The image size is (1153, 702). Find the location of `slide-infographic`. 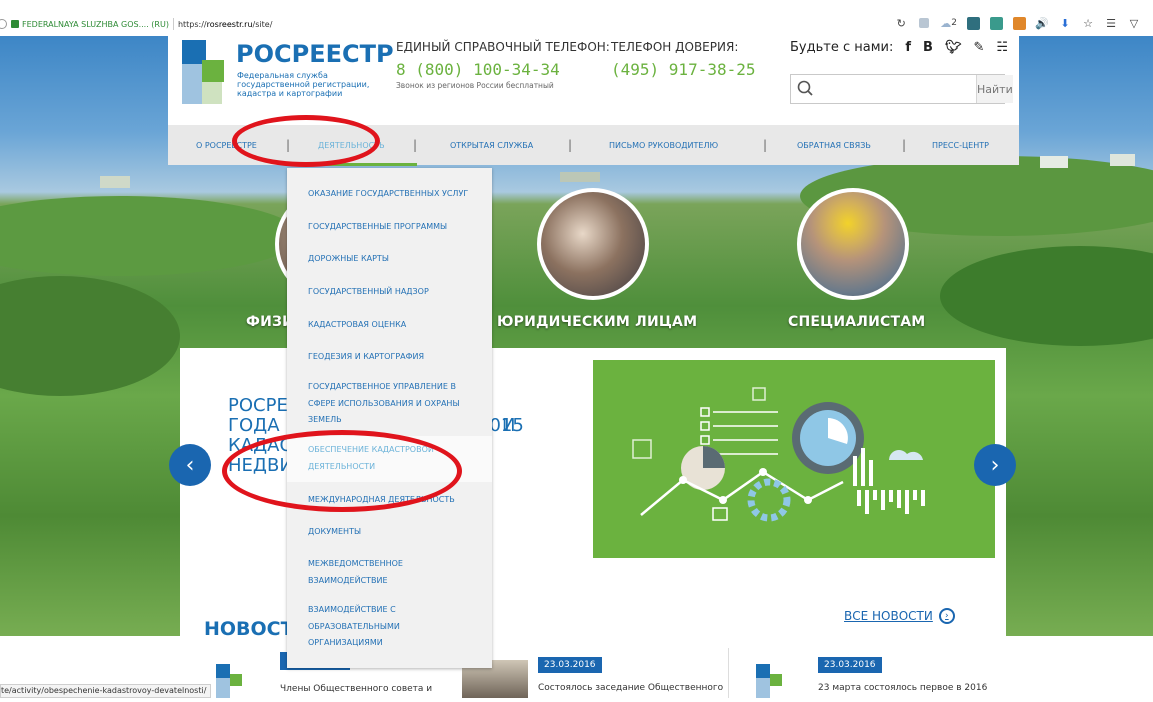

slide-infographic is located at coordinates (794, 459).